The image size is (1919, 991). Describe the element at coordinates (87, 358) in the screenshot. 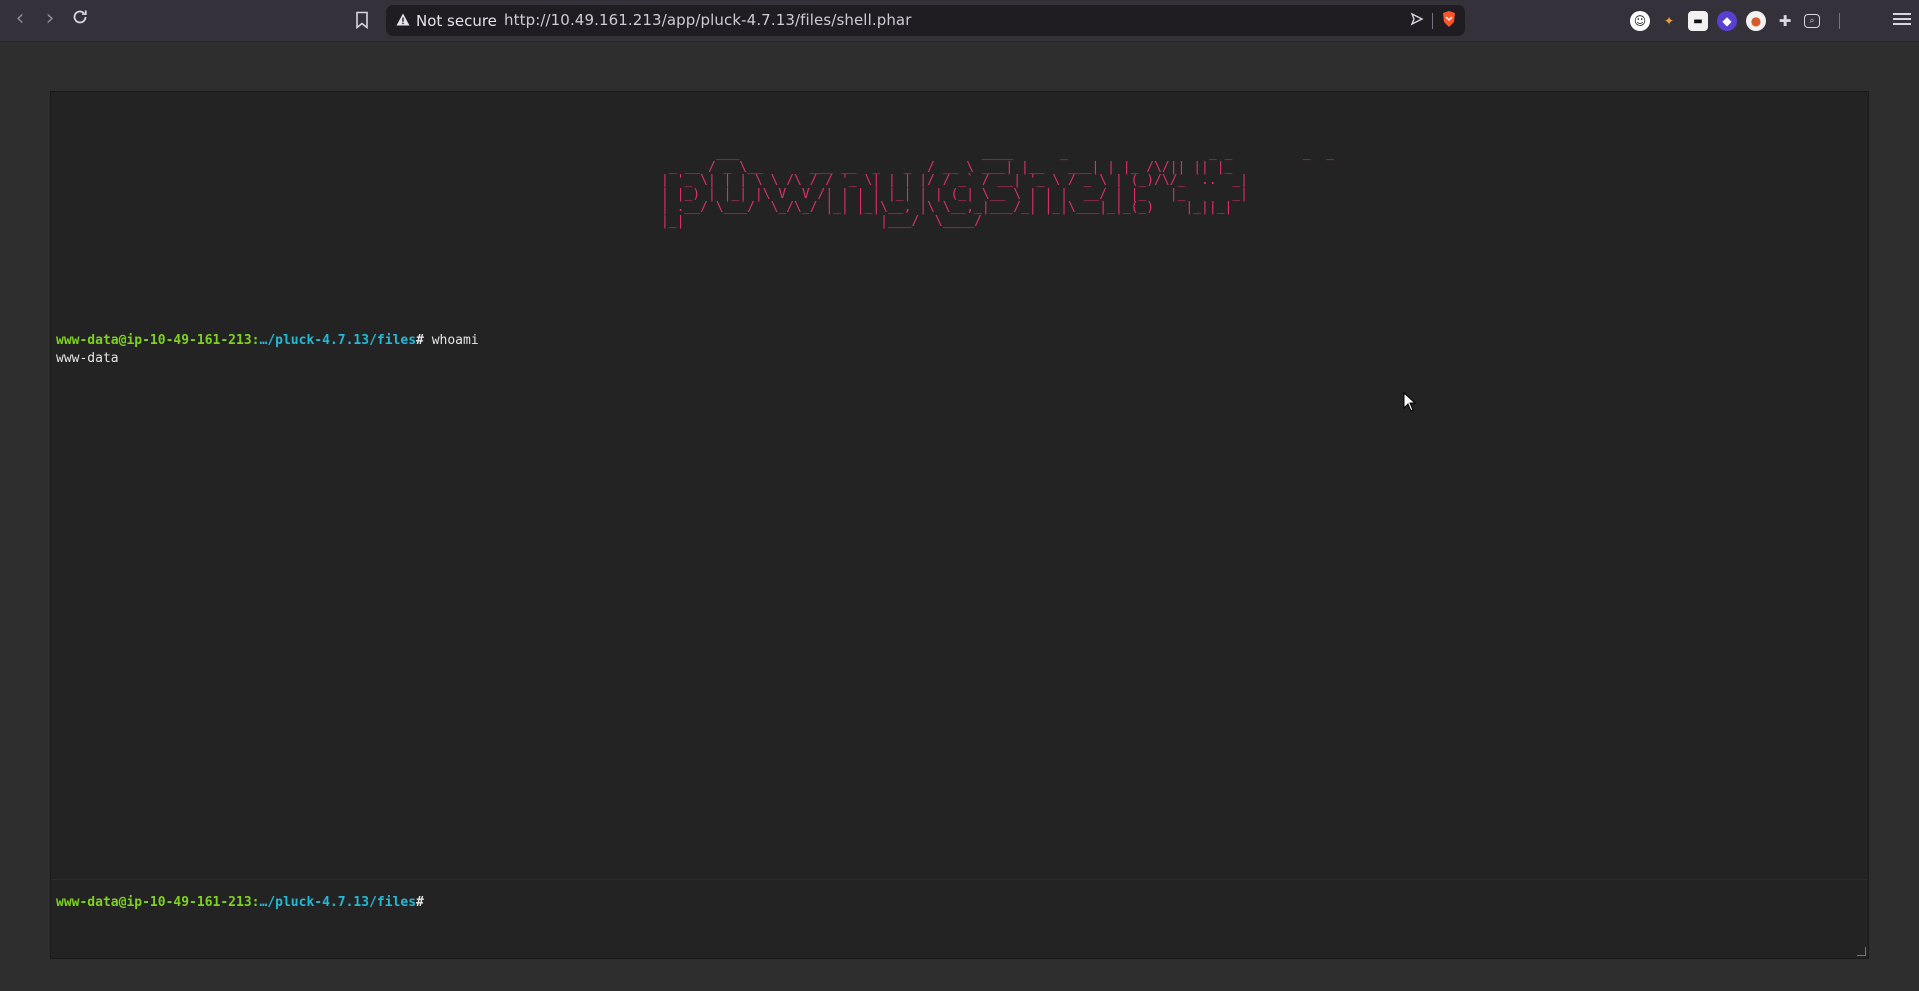

I see `history-command-output: www-data` at that location.